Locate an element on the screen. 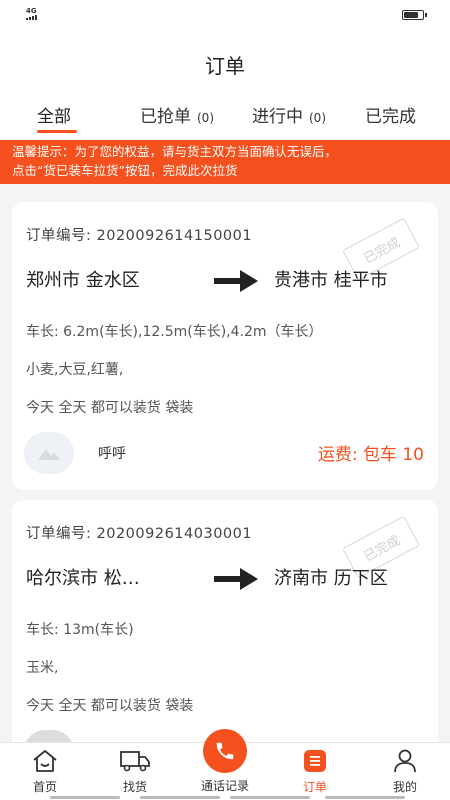  cargo-owner: 呼呼 运费: 包车 10 is located at coordinates (224, 453).